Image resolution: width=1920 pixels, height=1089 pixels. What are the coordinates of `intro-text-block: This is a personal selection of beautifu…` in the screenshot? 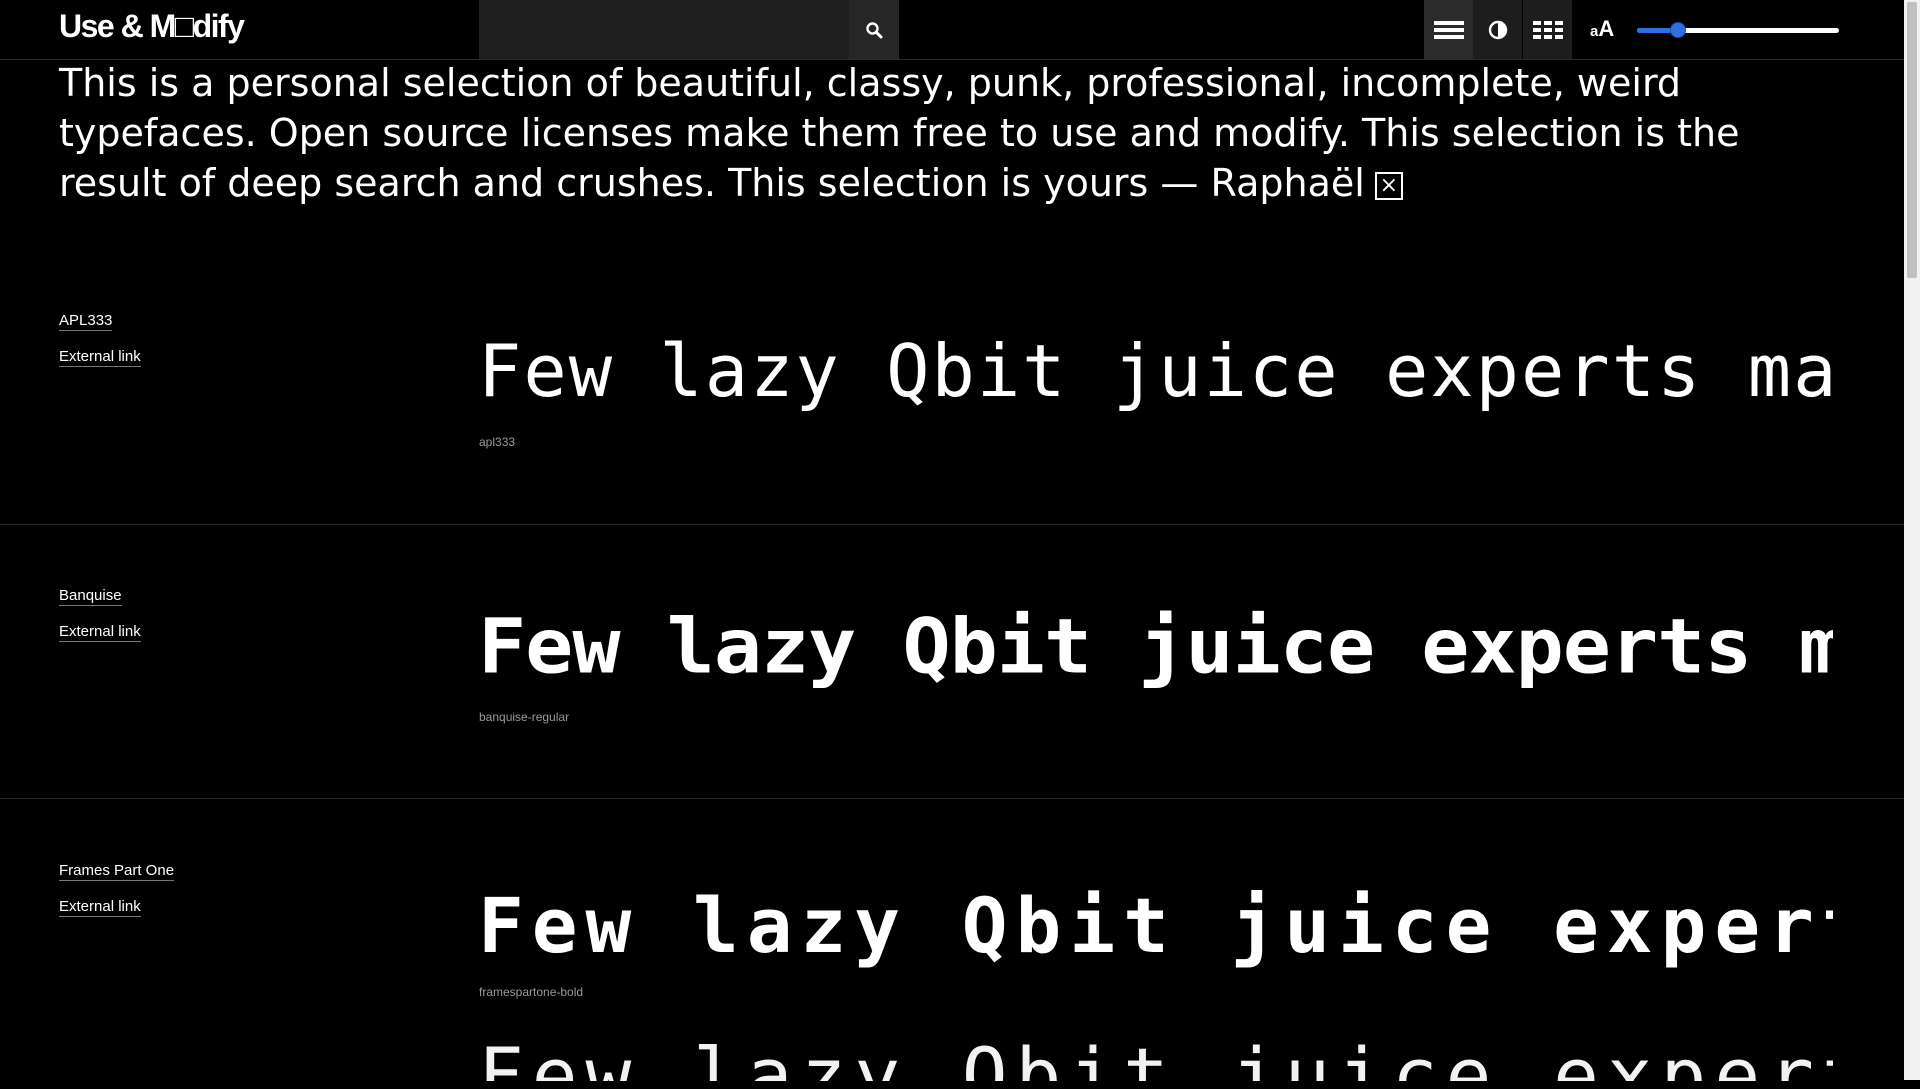 It's located at (949, 133).